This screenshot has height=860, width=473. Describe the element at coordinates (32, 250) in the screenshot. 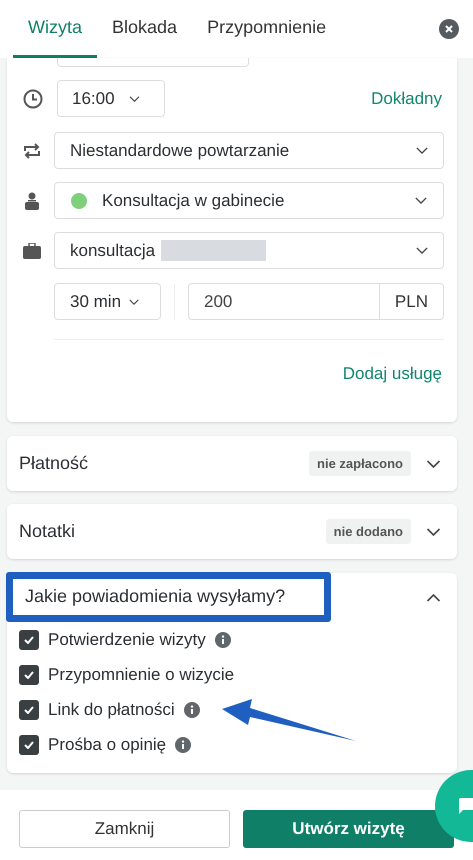

I see `briefcase-icon` at that location.